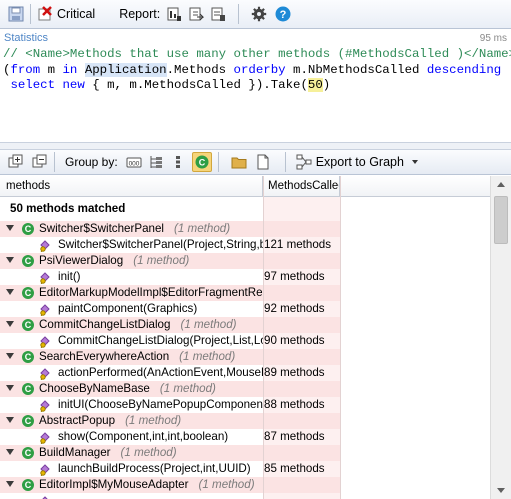 This screenshot has height=499, width=511. I want to click on folder-icon, so click(239, 162).